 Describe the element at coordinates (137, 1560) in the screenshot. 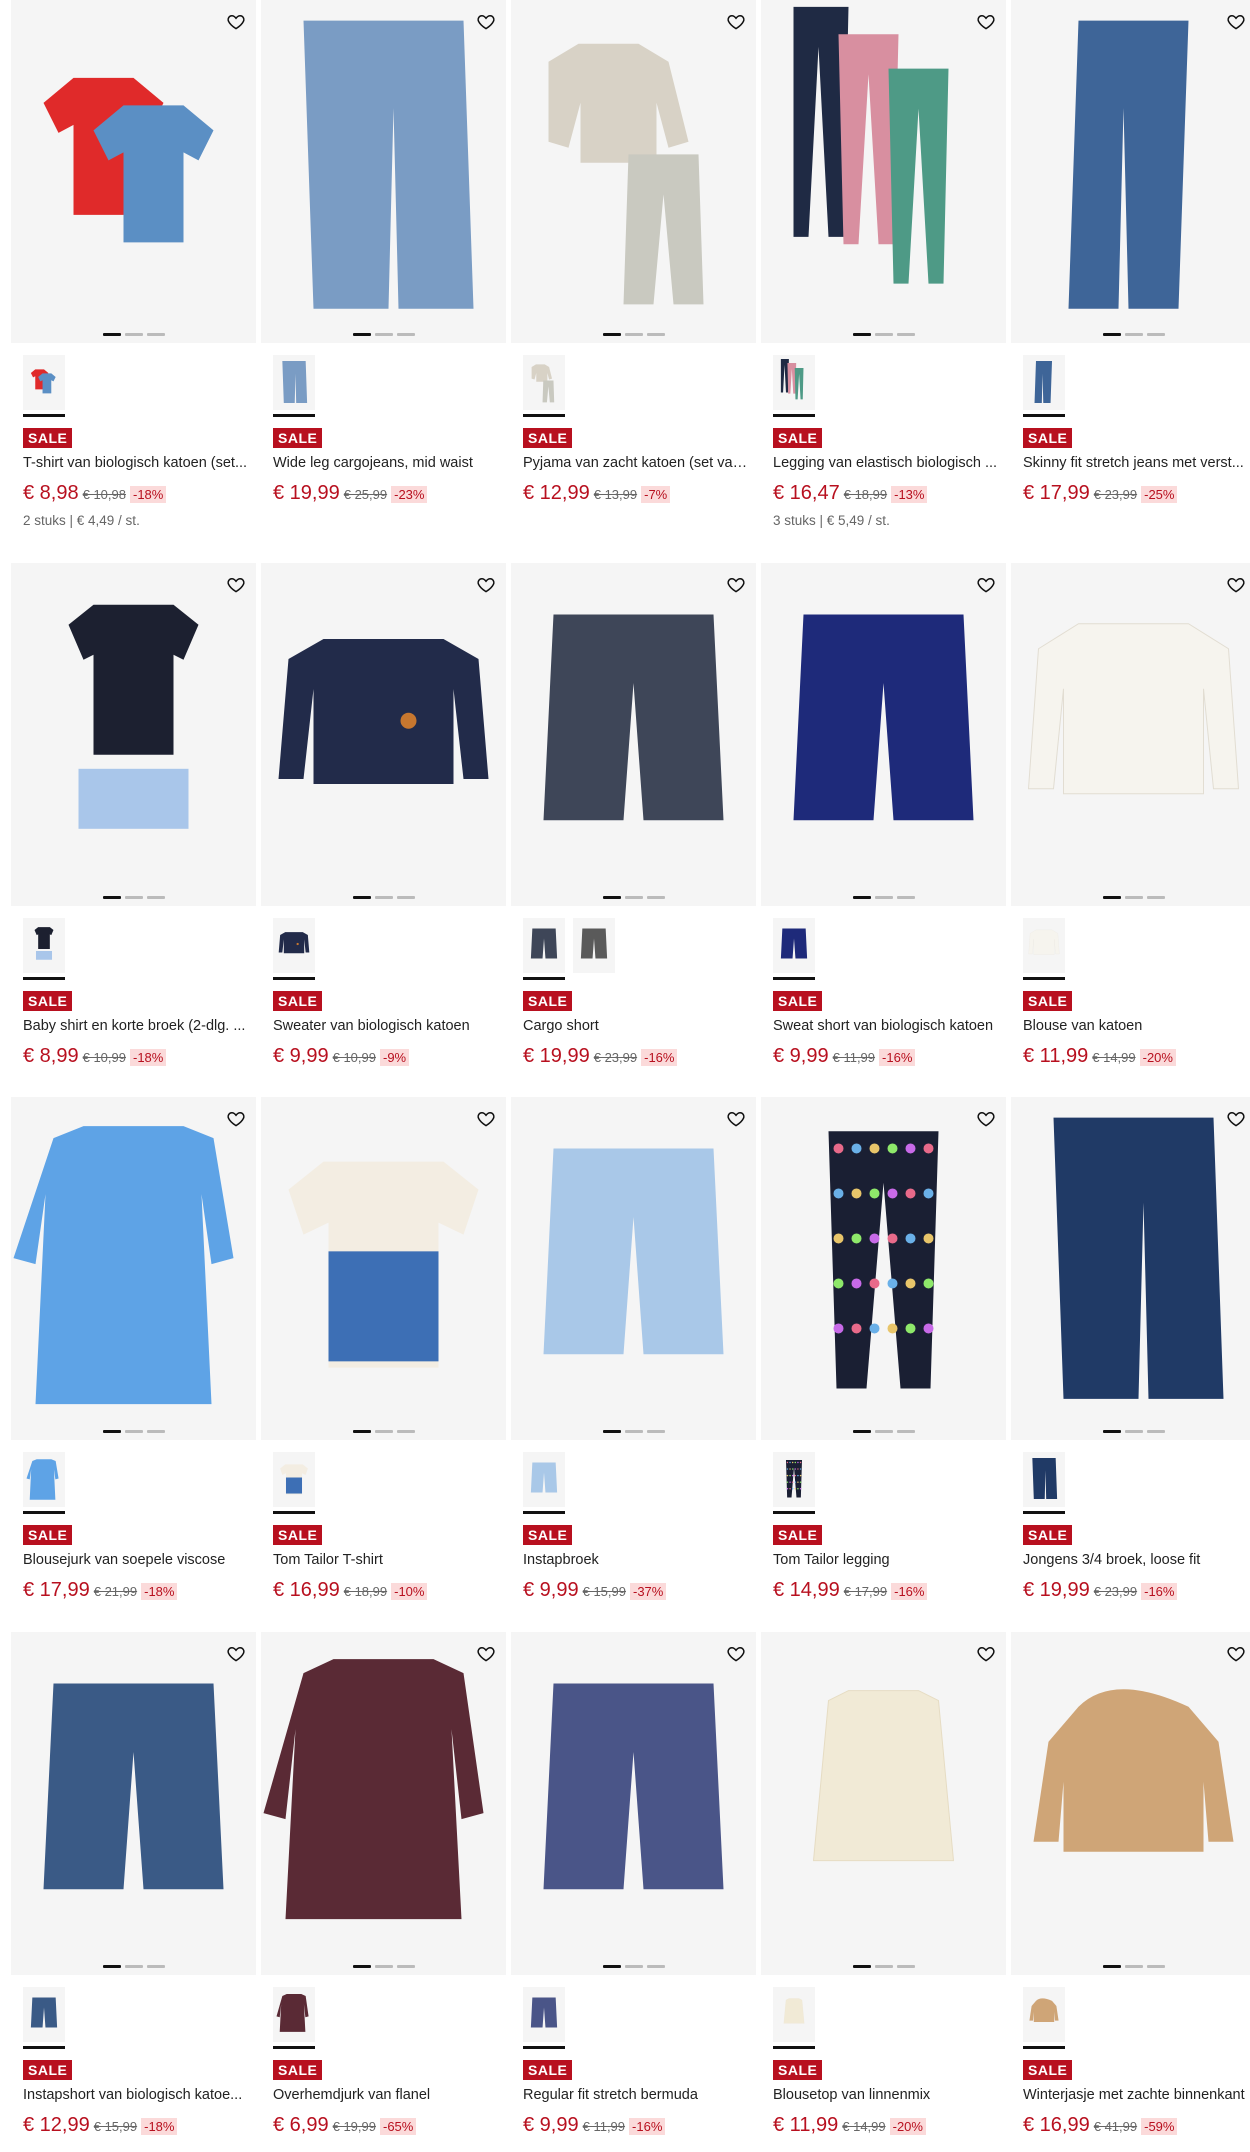

I see `product-name: Blousejurk van soepele viscose` at that location.